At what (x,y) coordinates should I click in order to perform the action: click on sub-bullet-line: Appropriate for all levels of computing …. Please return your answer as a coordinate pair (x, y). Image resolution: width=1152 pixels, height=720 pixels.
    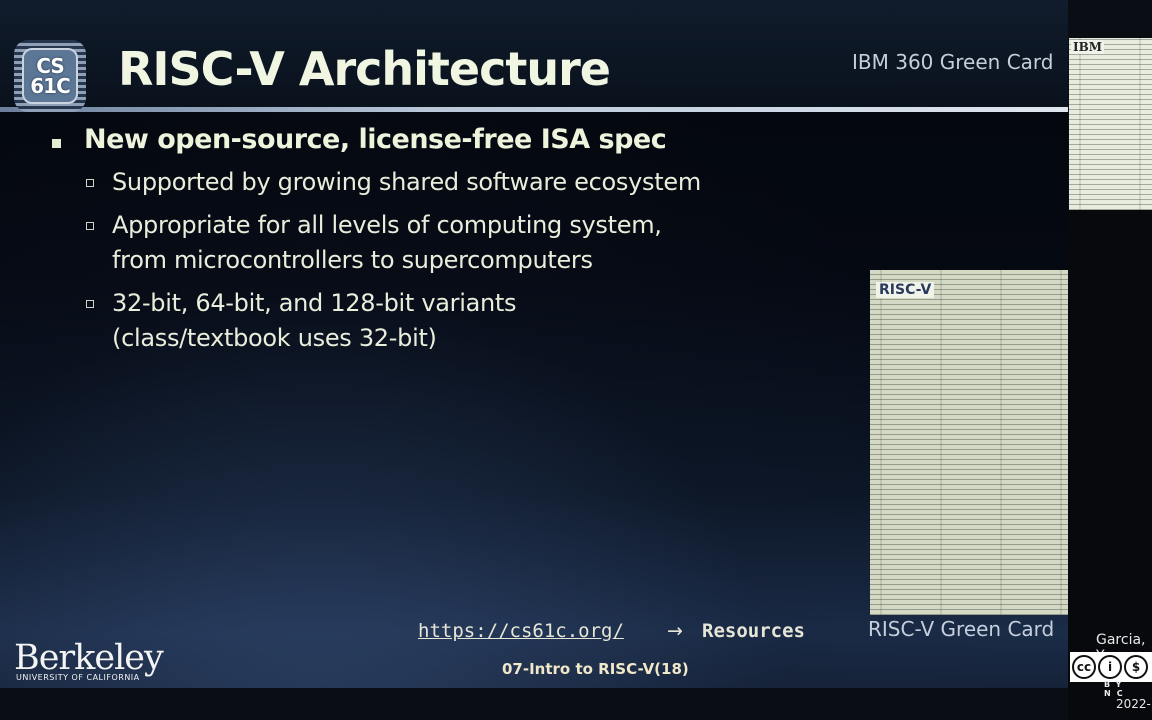
    Looking at the image, I should click on (387, 225).